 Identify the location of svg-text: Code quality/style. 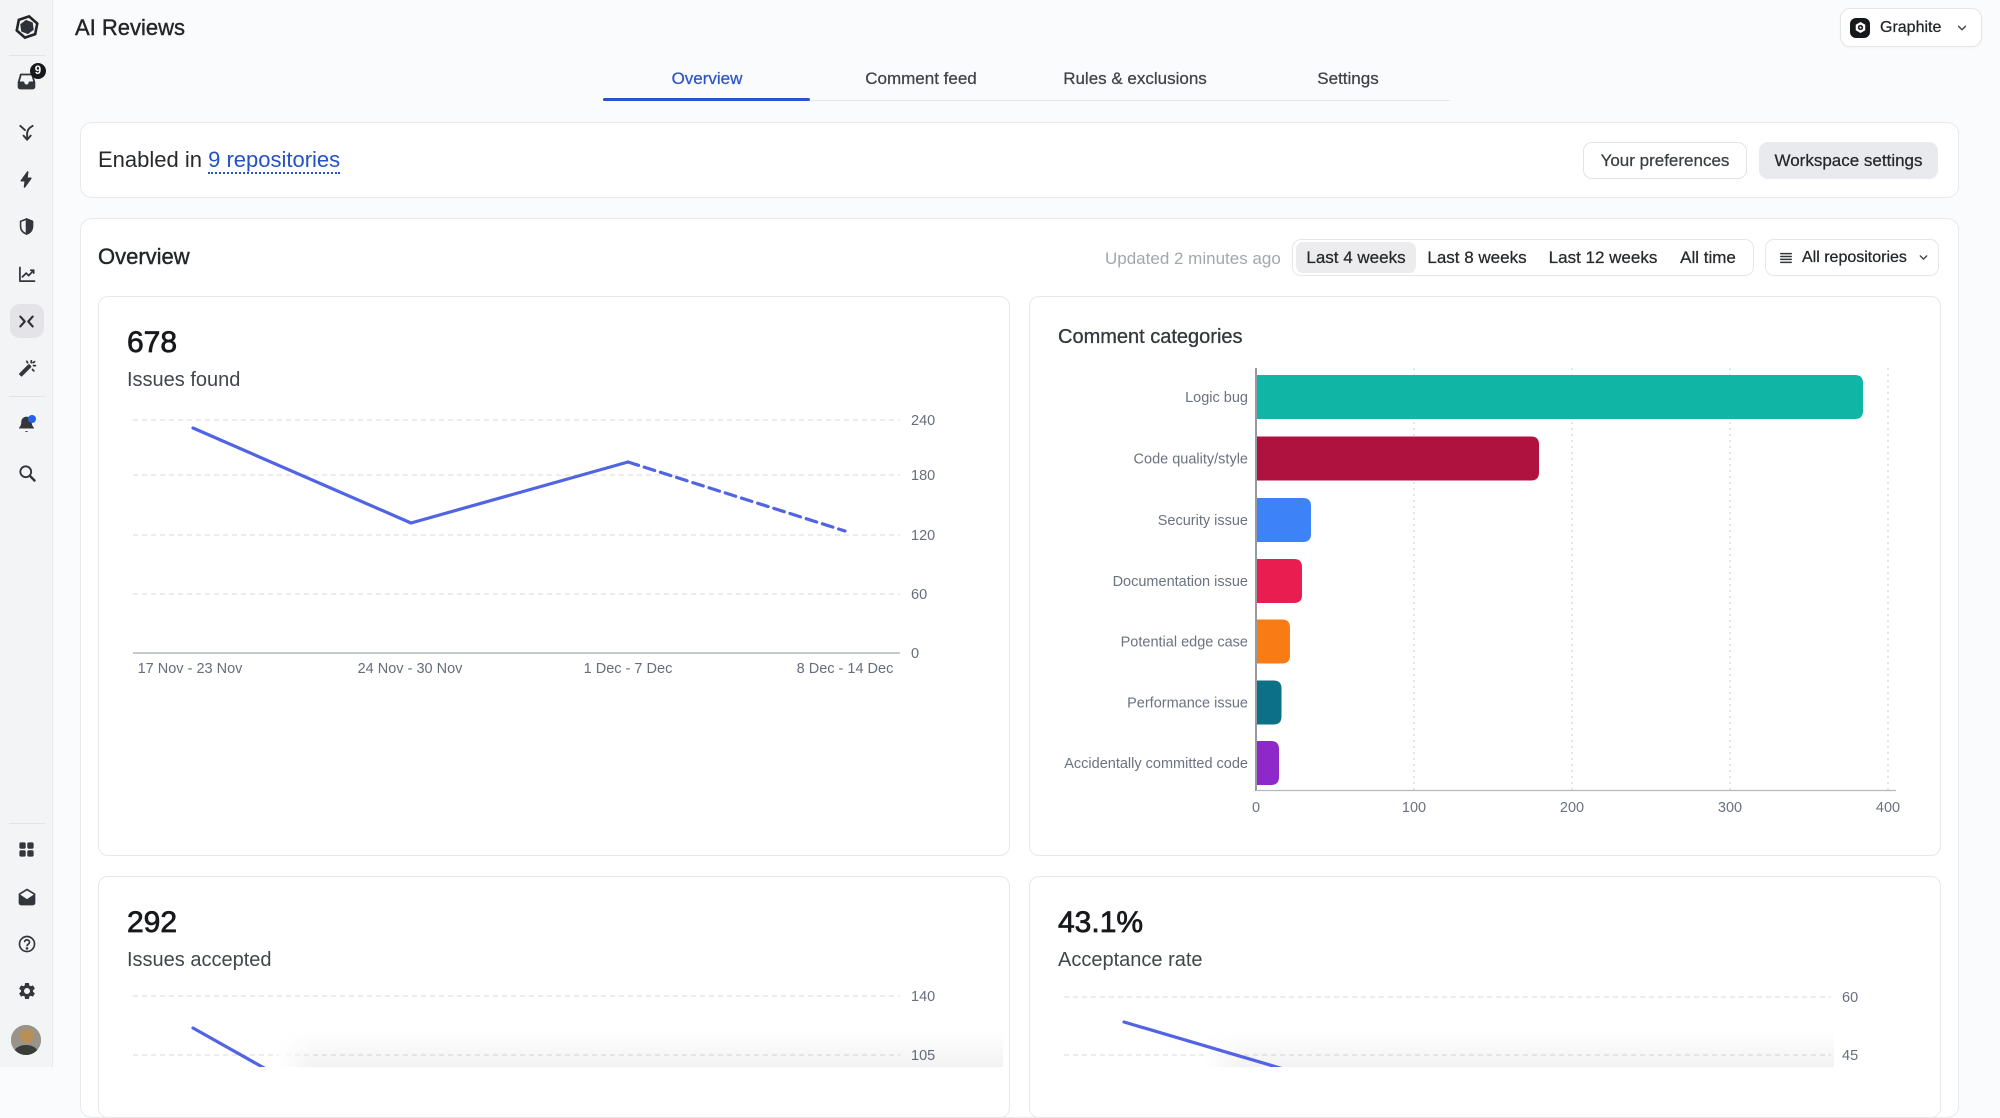
(1191, 460).